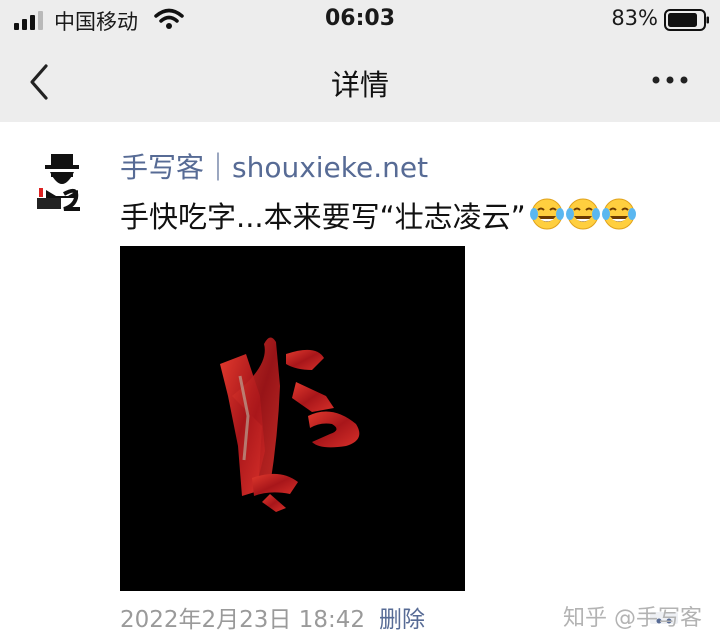 The image size is (720, 644). Describe the element at coordinates (402, 620) in the screenshot. I see `delete-button: 删除` at that location.